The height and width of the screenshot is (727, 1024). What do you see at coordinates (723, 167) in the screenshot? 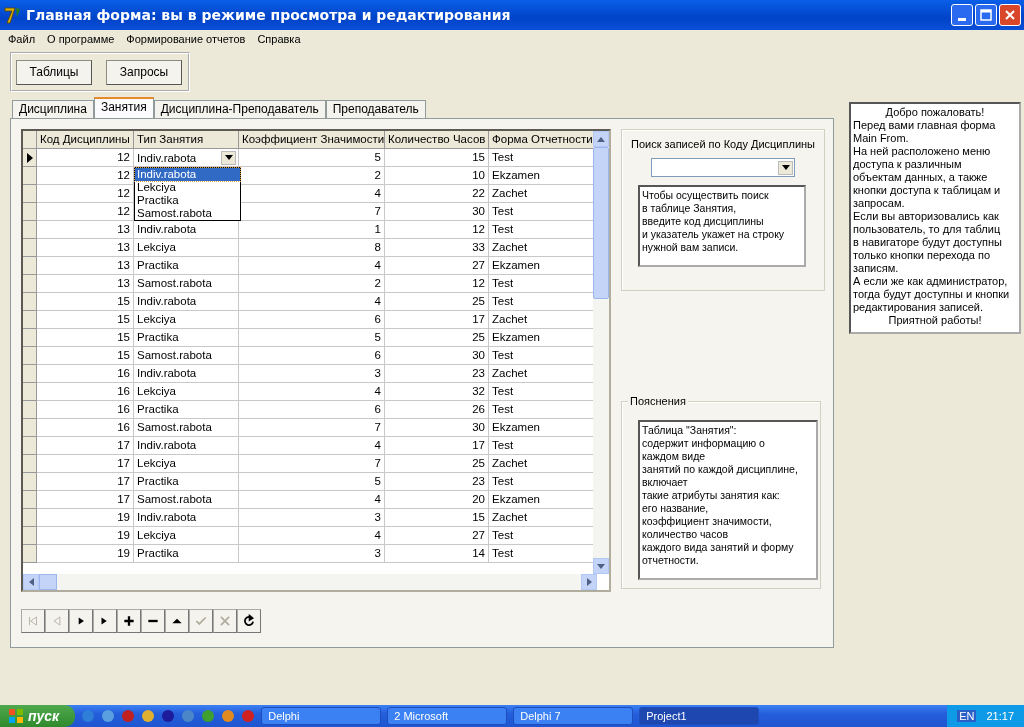
I see `search-combo-field` at bounding box center [723, 167].